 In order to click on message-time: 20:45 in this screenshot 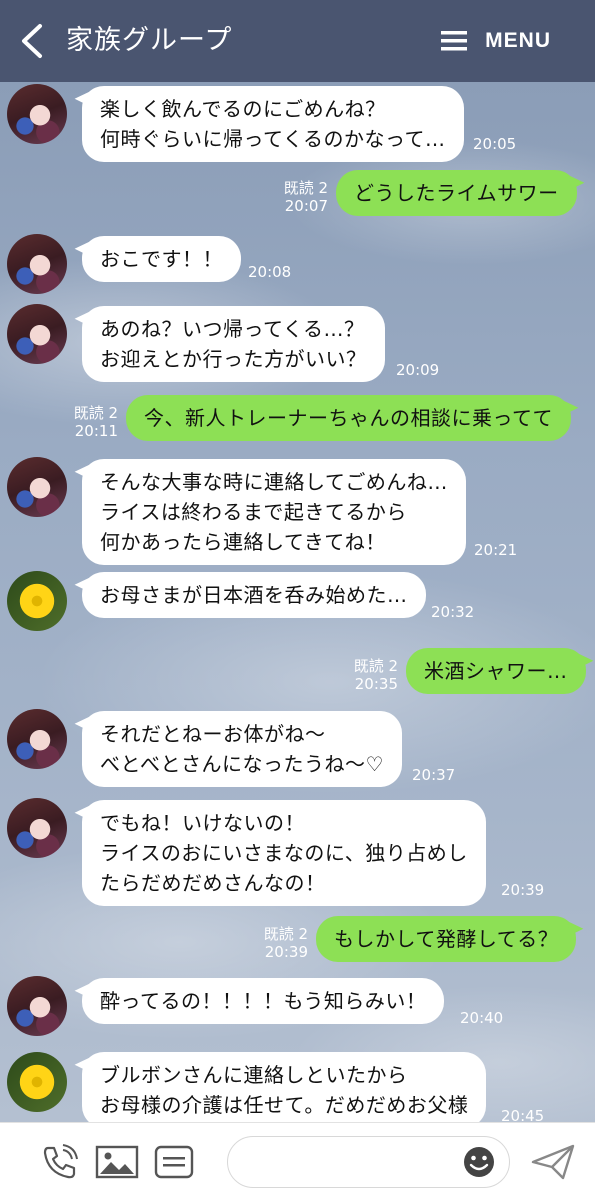, I will do `click(523, 1114)`.